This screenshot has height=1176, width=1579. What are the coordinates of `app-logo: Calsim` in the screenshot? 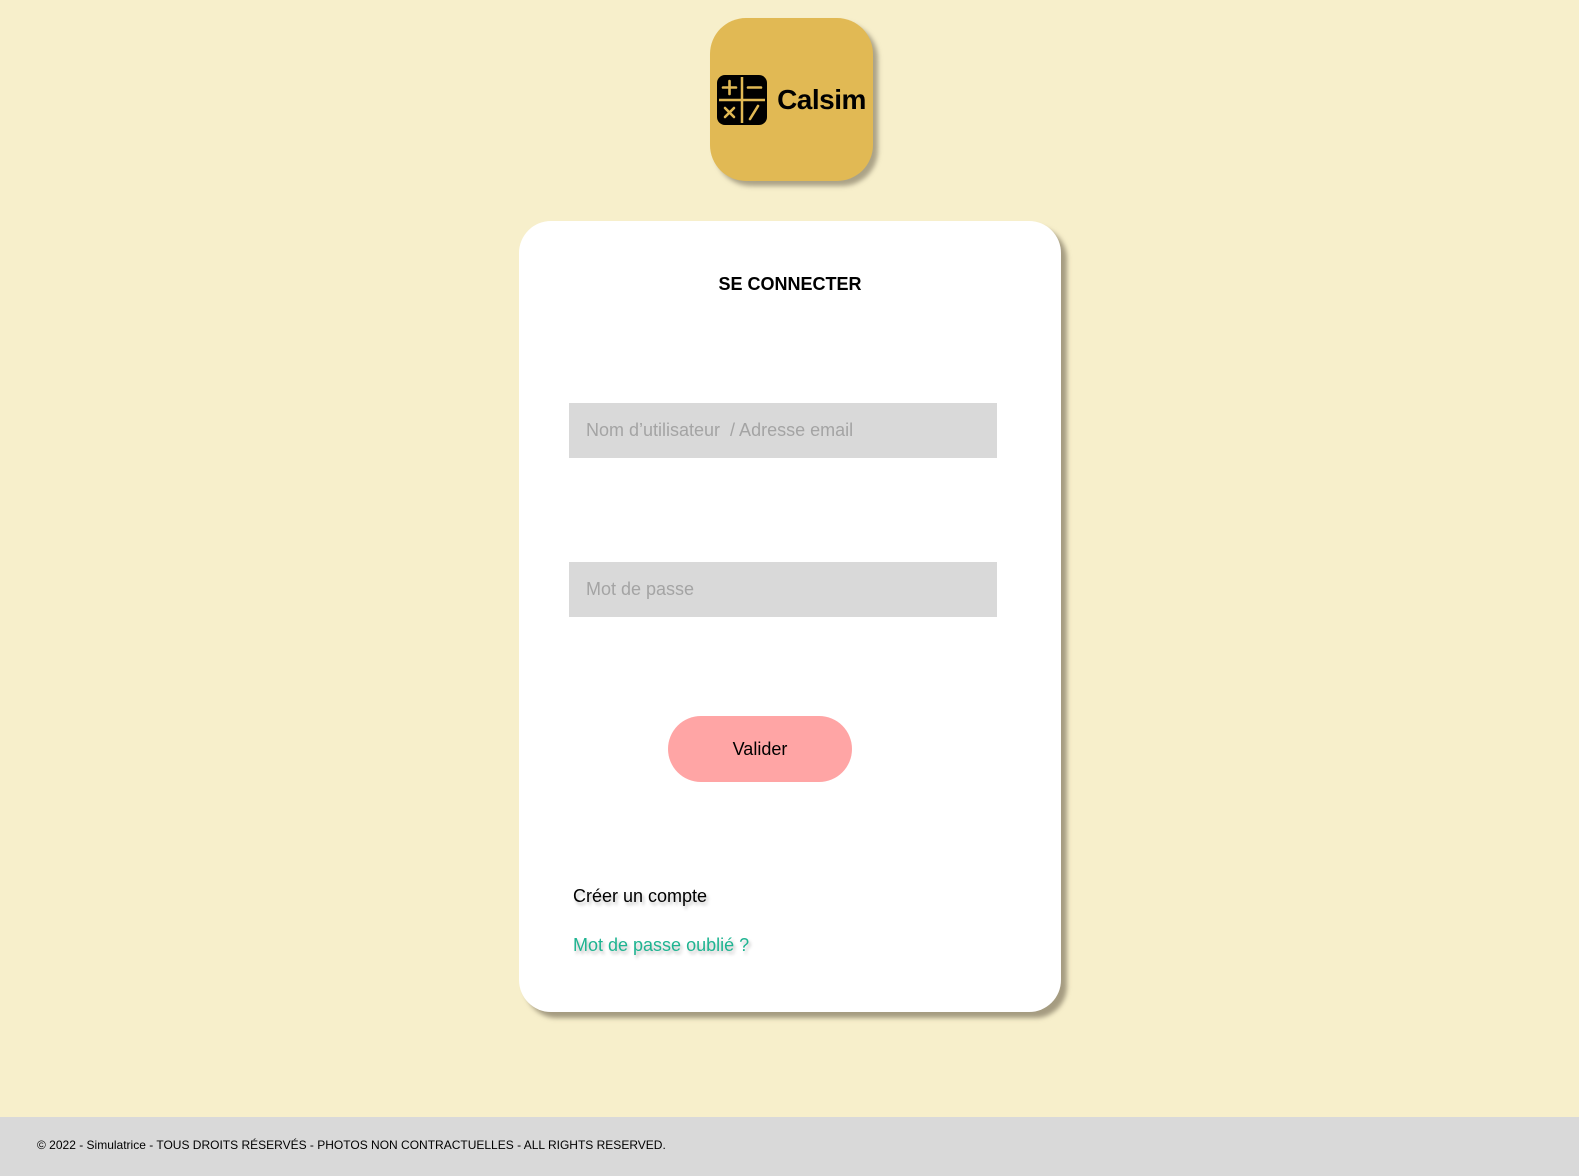 It's located at (791, 99).